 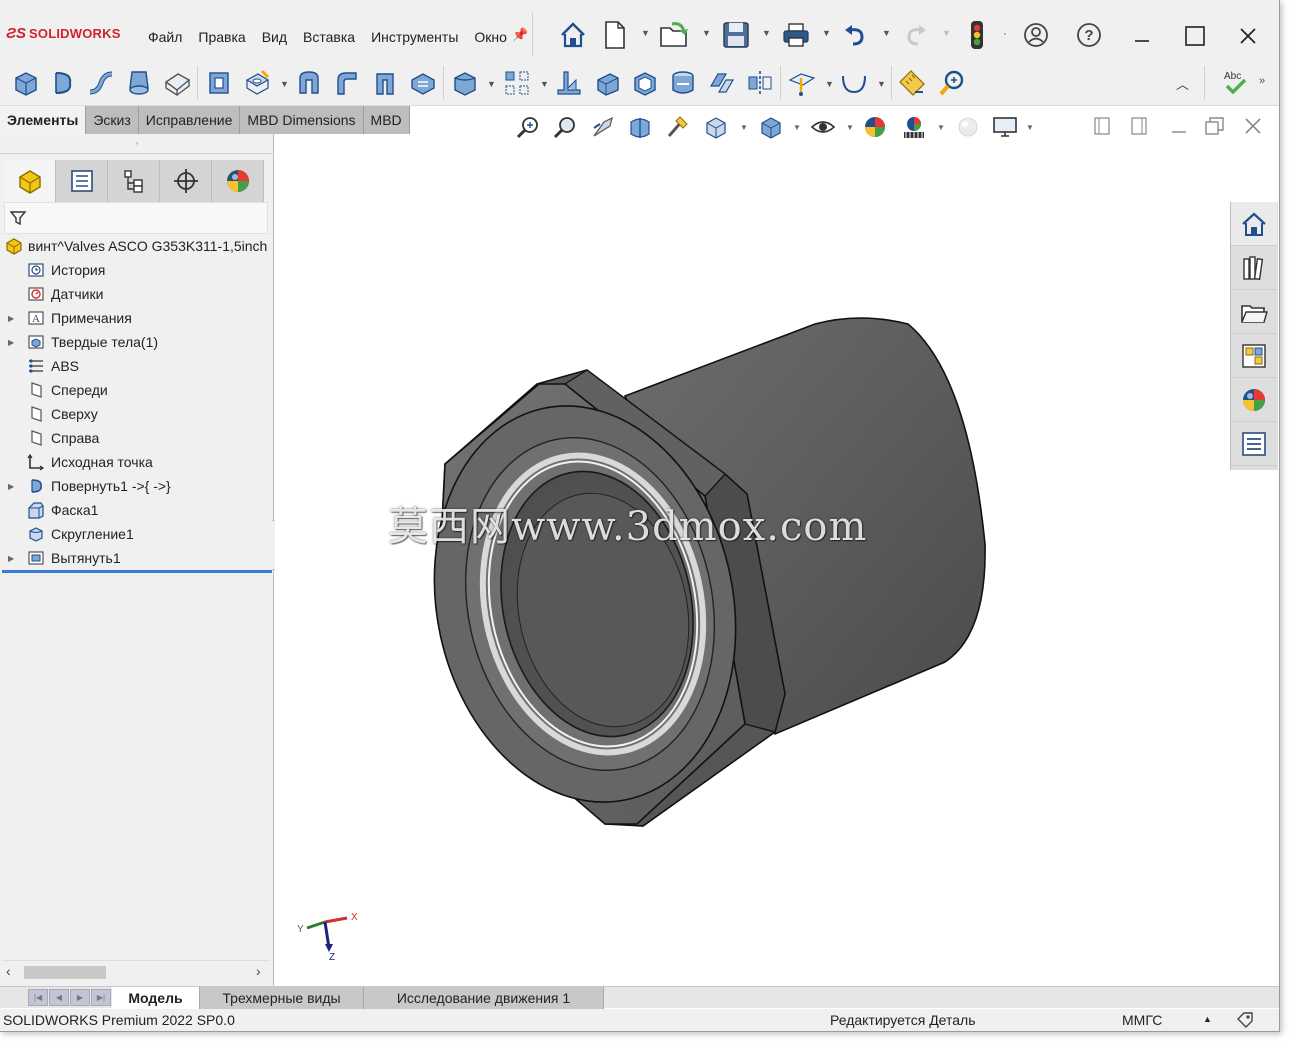 What do you see at coordinates (797, 127) in the screenshot?
I see `display-style-dropdown-icon: ▼` at bounding box center [797, 127].